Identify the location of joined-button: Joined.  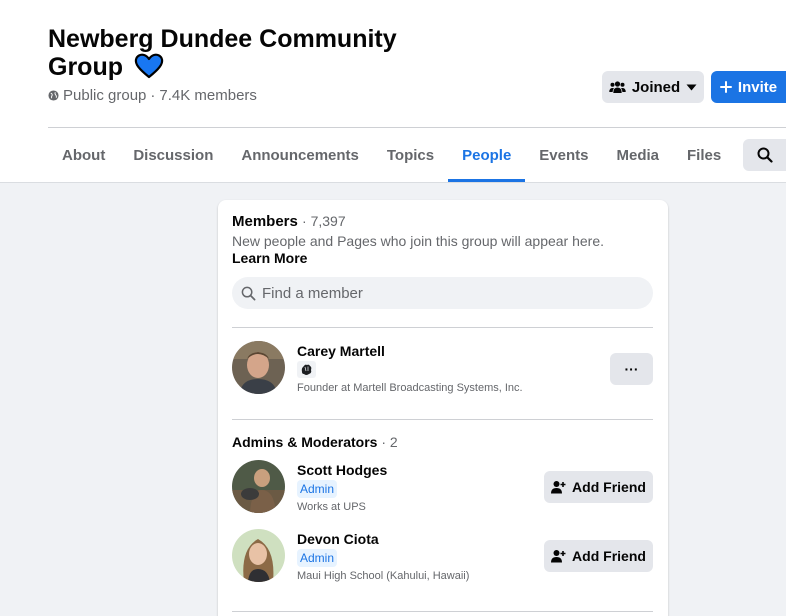
(653, 87).